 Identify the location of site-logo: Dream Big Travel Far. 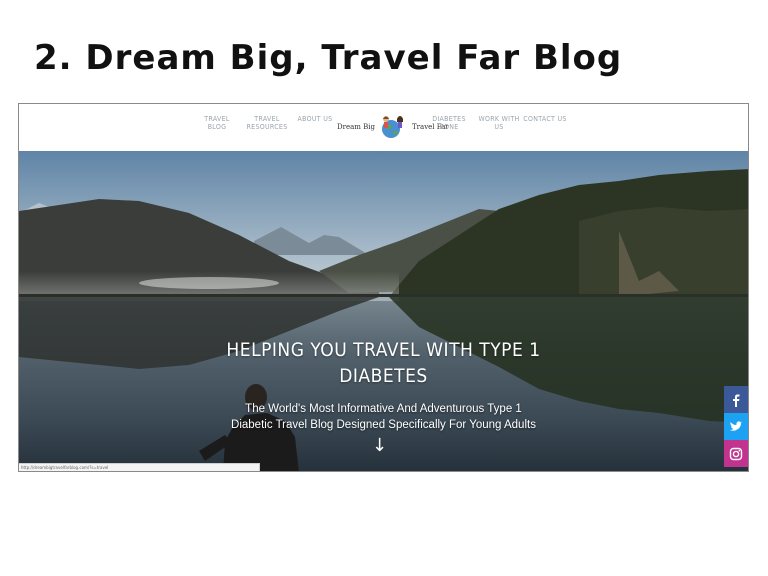
(393, 127).